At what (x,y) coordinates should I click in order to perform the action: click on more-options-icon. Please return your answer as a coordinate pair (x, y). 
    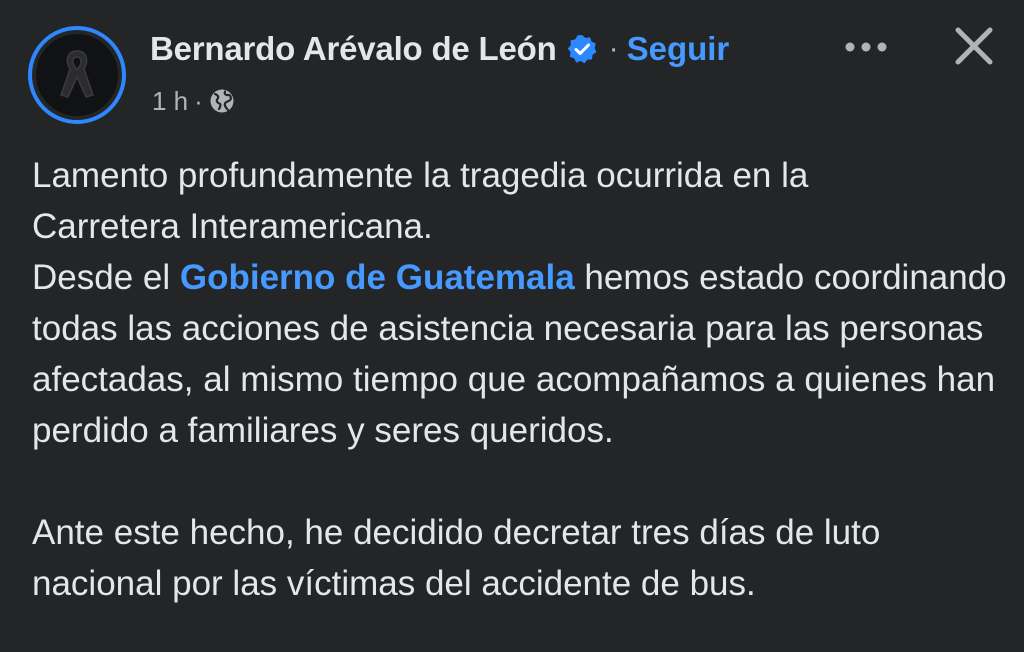
    Looking at the image, I should click on (866, 47).